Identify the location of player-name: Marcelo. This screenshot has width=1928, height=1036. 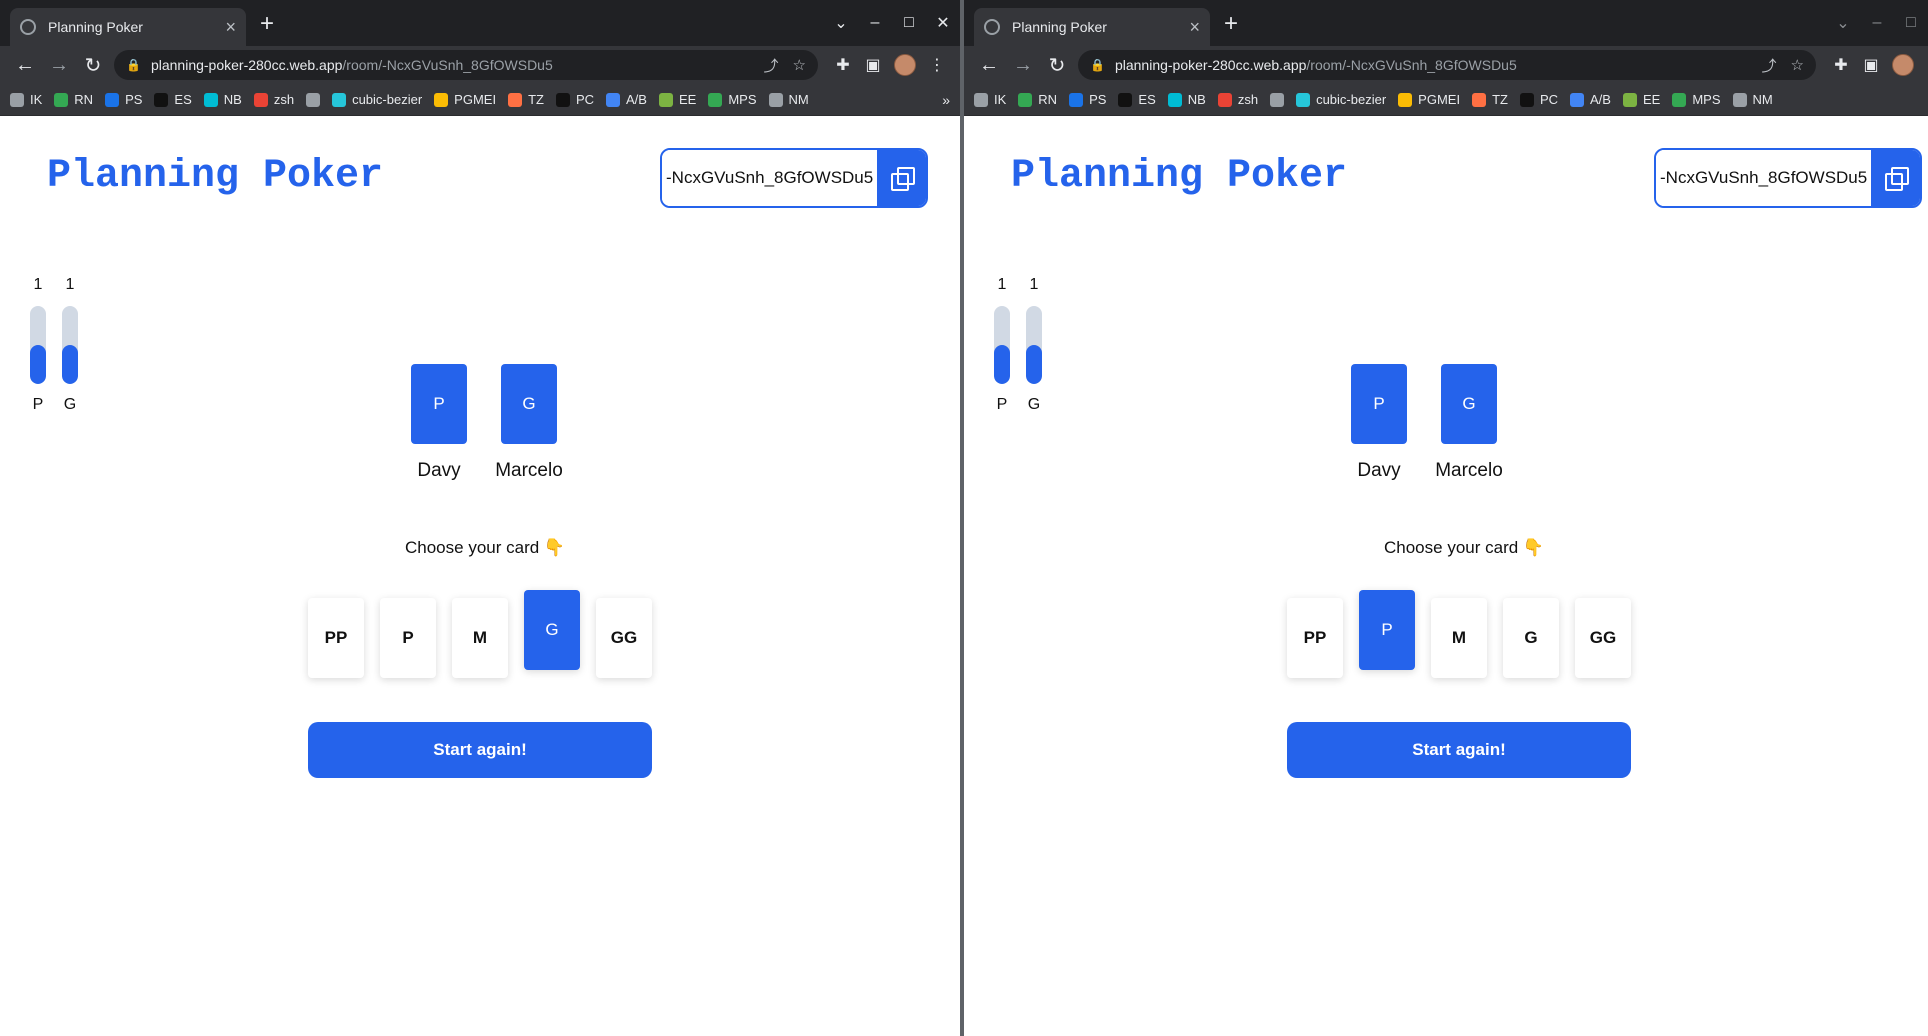
(1469, 470).